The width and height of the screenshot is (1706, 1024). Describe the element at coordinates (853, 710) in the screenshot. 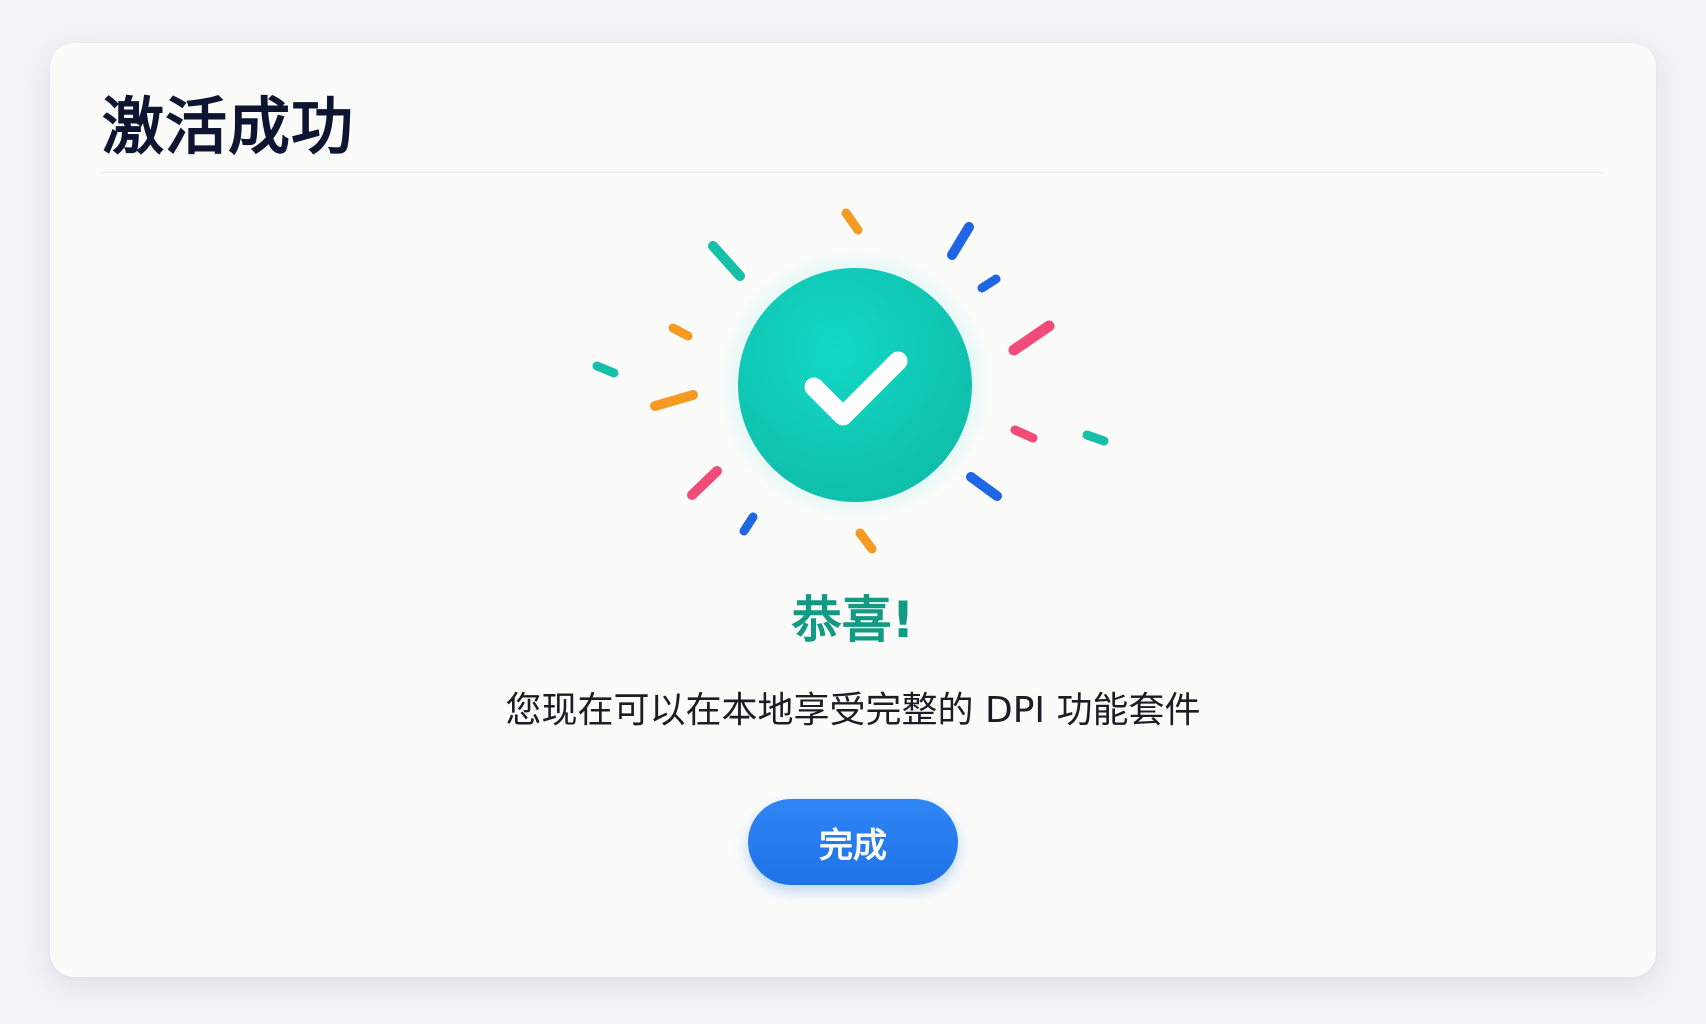

I see `activation-message: 您现在可以在本地享受完整的 DPI 功能套件` at that location.